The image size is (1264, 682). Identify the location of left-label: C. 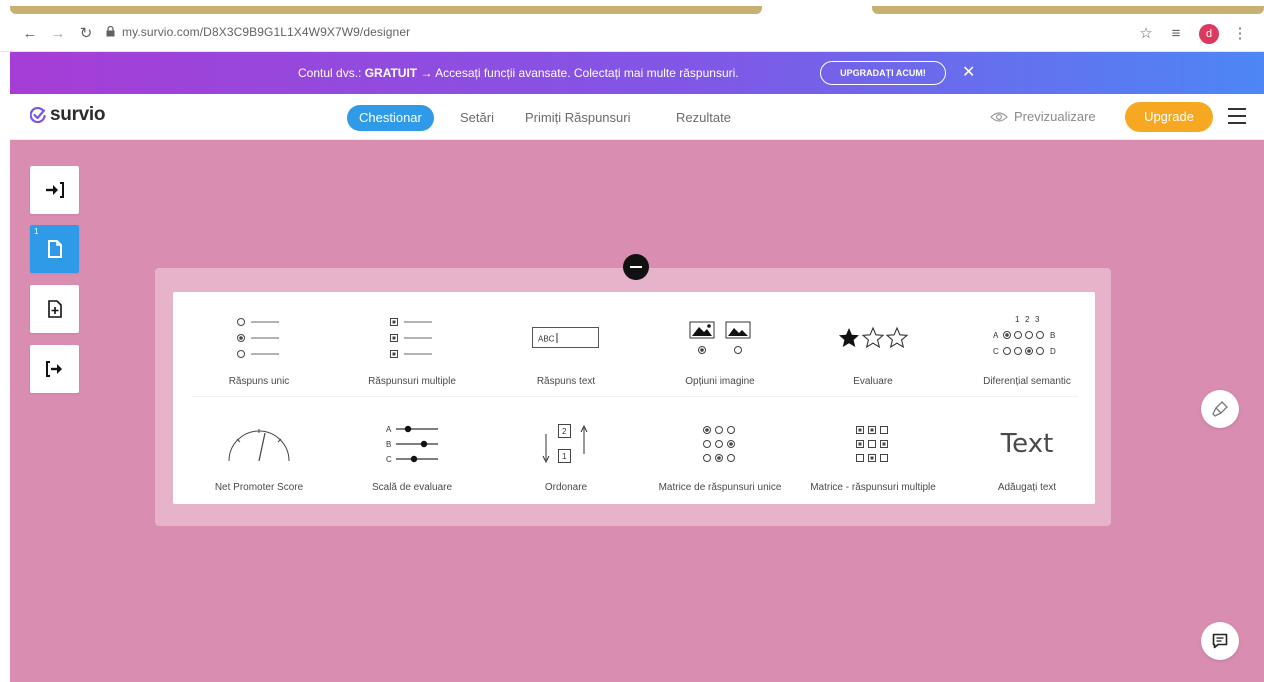
(996, 351).